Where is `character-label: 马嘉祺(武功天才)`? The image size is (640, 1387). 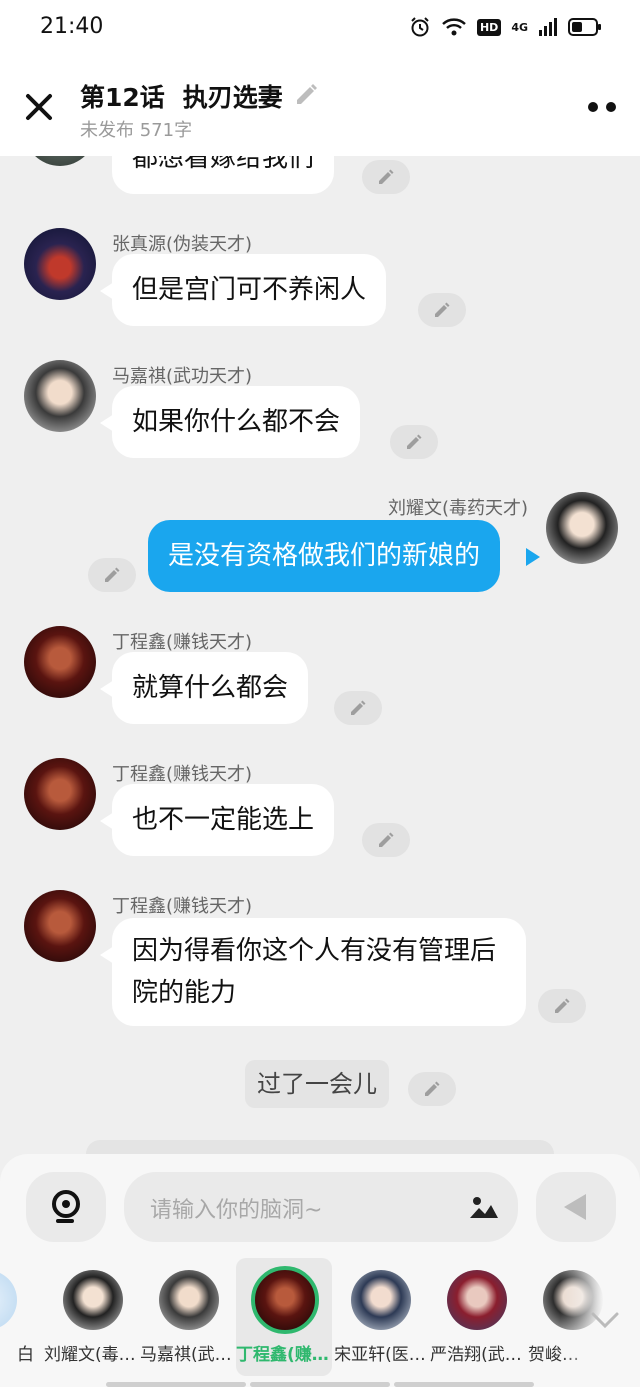 character-label: 马嘉祺(武功天才) is located at coordinates (188, 1355).